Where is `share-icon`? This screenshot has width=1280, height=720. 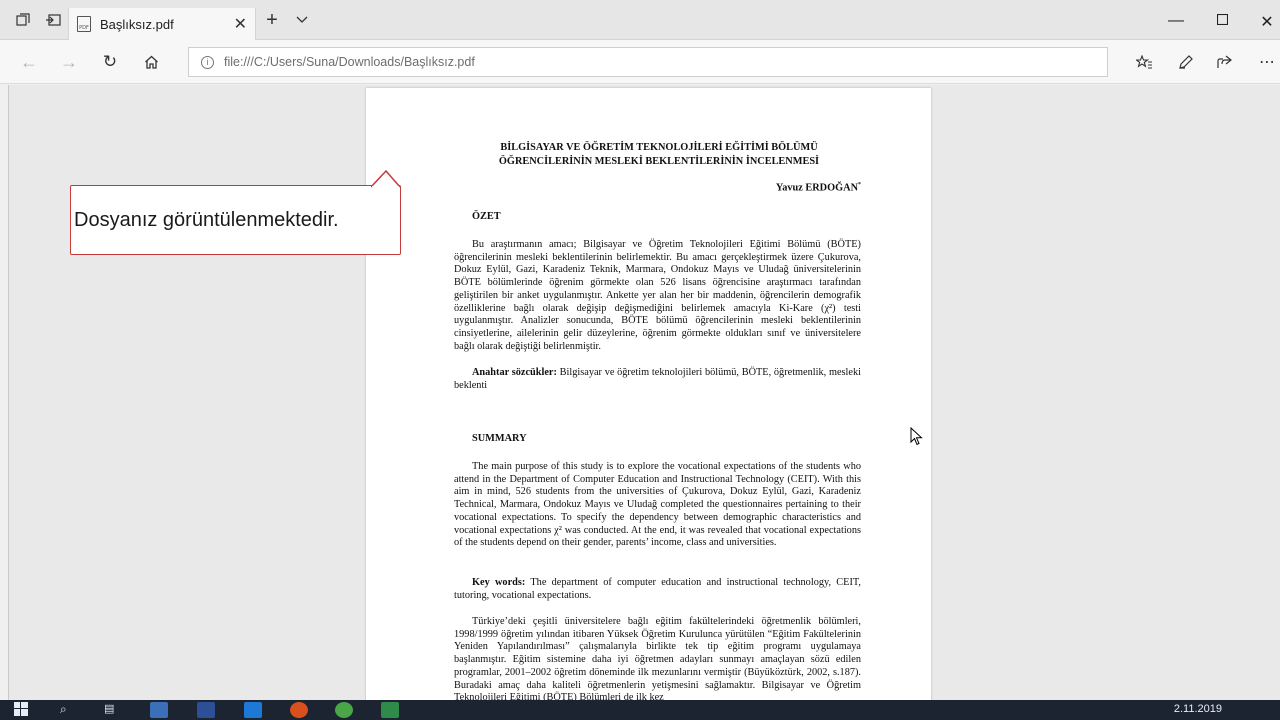 share-icon is located at coordinates (1225, 62).